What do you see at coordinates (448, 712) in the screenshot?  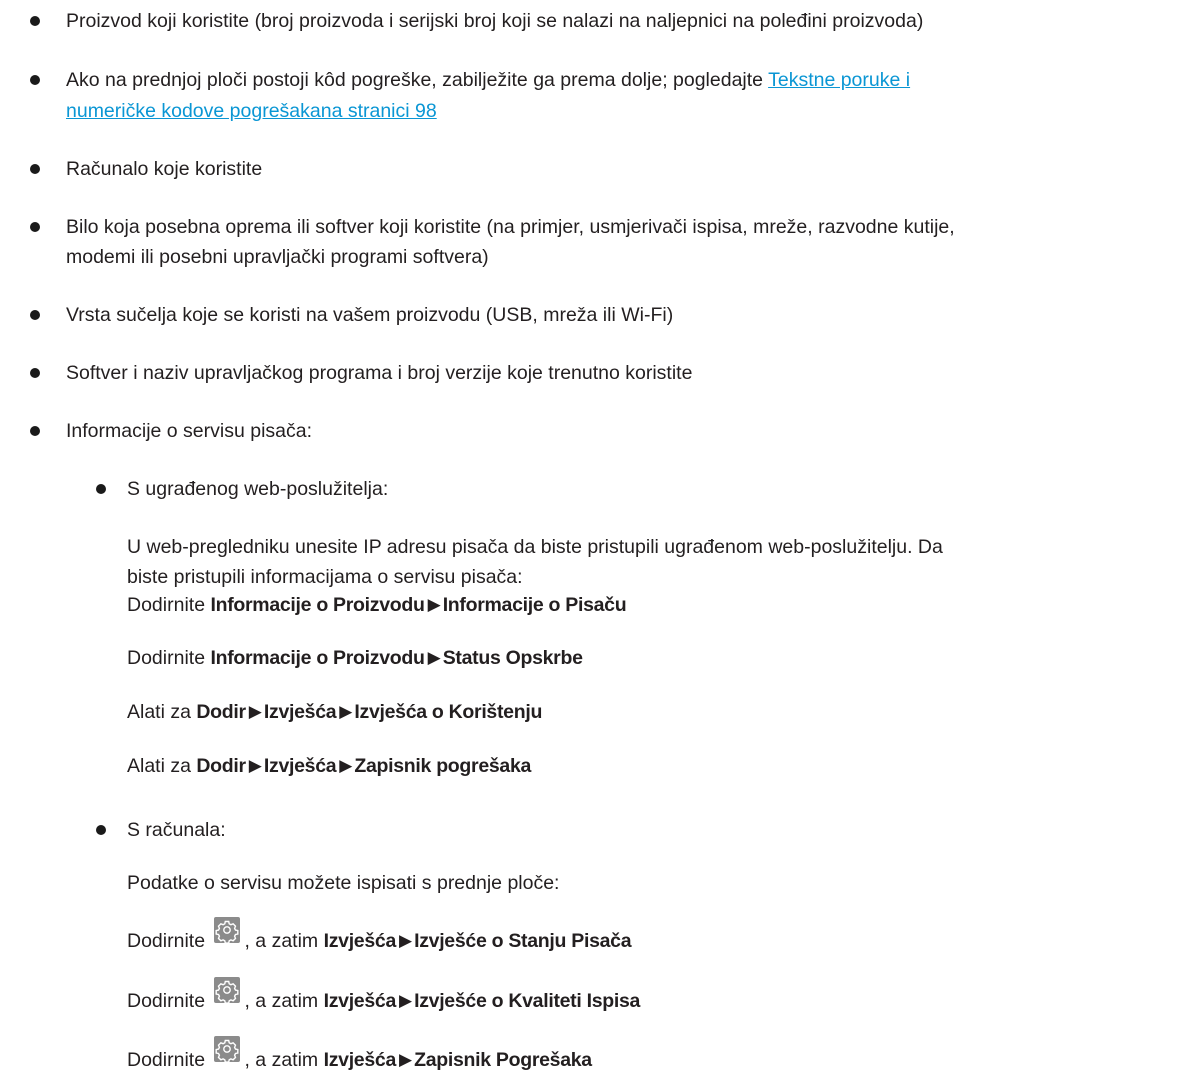 I see `menu-path-item: Izvješća o Korištenju` at bounding box center [448, 712].